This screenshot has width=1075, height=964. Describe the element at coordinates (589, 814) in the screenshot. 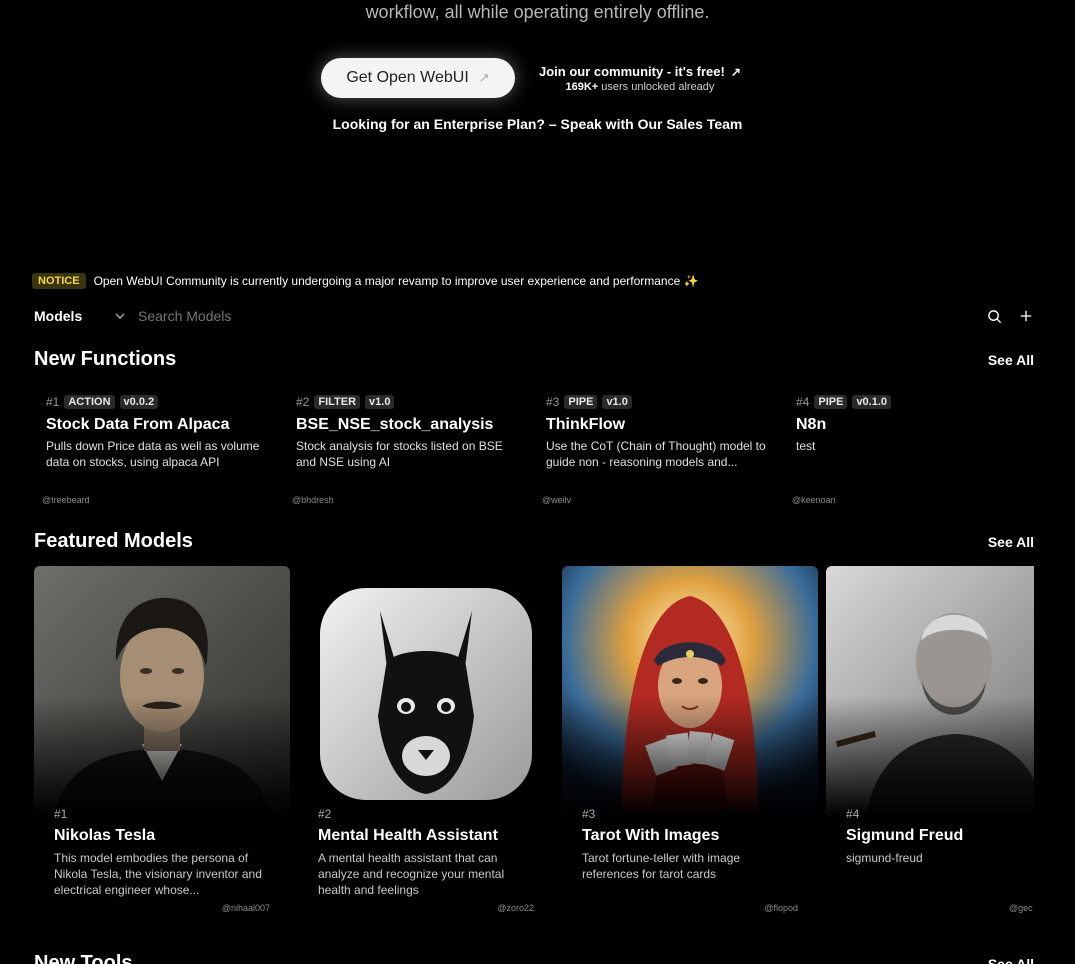

I see `model-rank: #3` at that location.